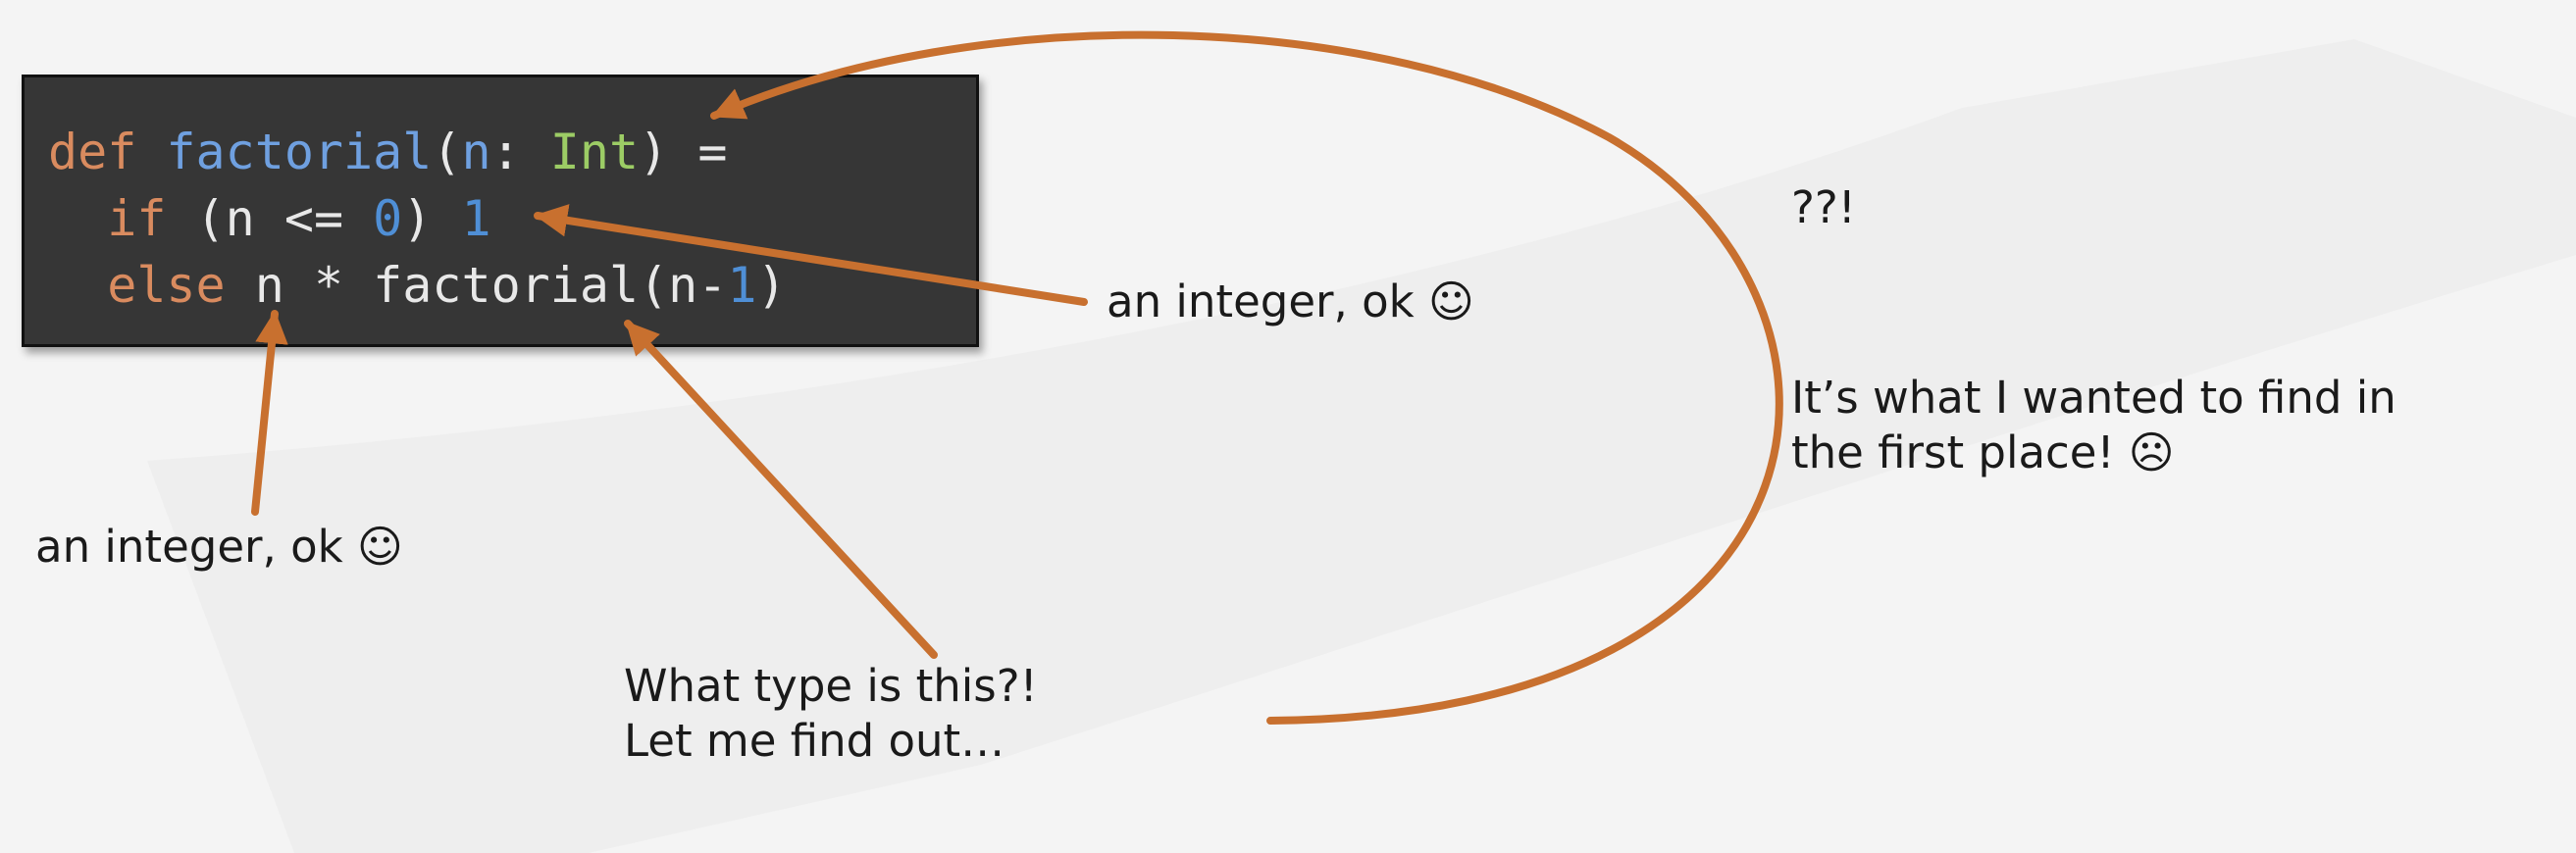 Image resolution: width=2576 pixels, height=853 pixels. I want to click on annotation-integer-ok-right: an integer, ok ☺, so click(1290, 301).